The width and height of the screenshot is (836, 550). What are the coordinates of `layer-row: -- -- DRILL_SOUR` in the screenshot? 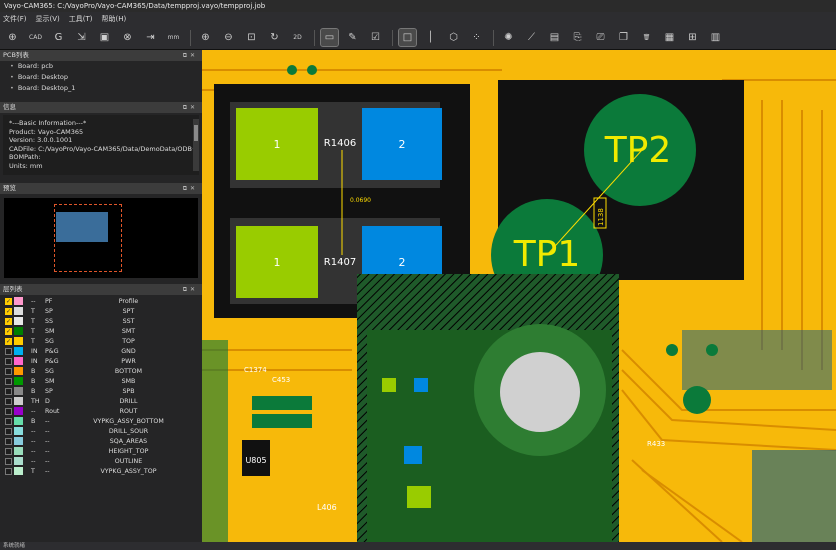 It's located at (101, 431).